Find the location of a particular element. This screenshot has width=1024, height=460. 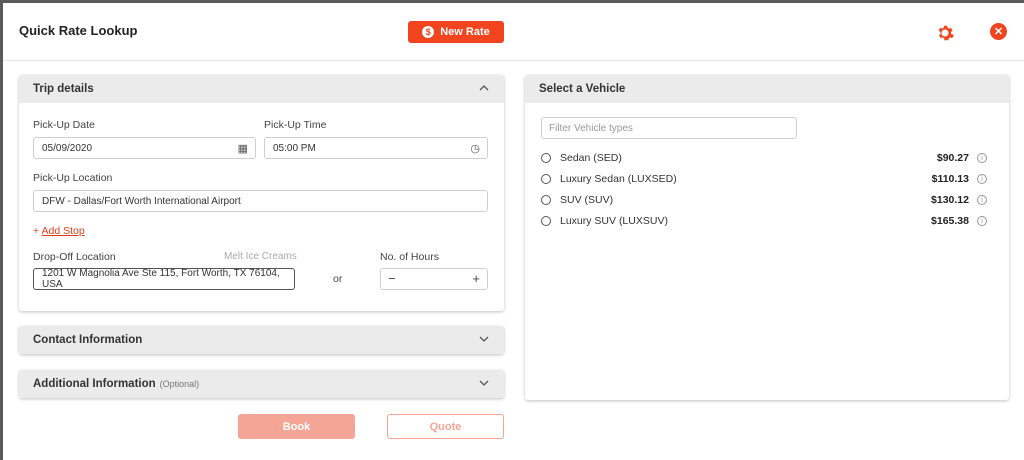

additional-information-title: Additional Information is located at coordinates (94, 384).